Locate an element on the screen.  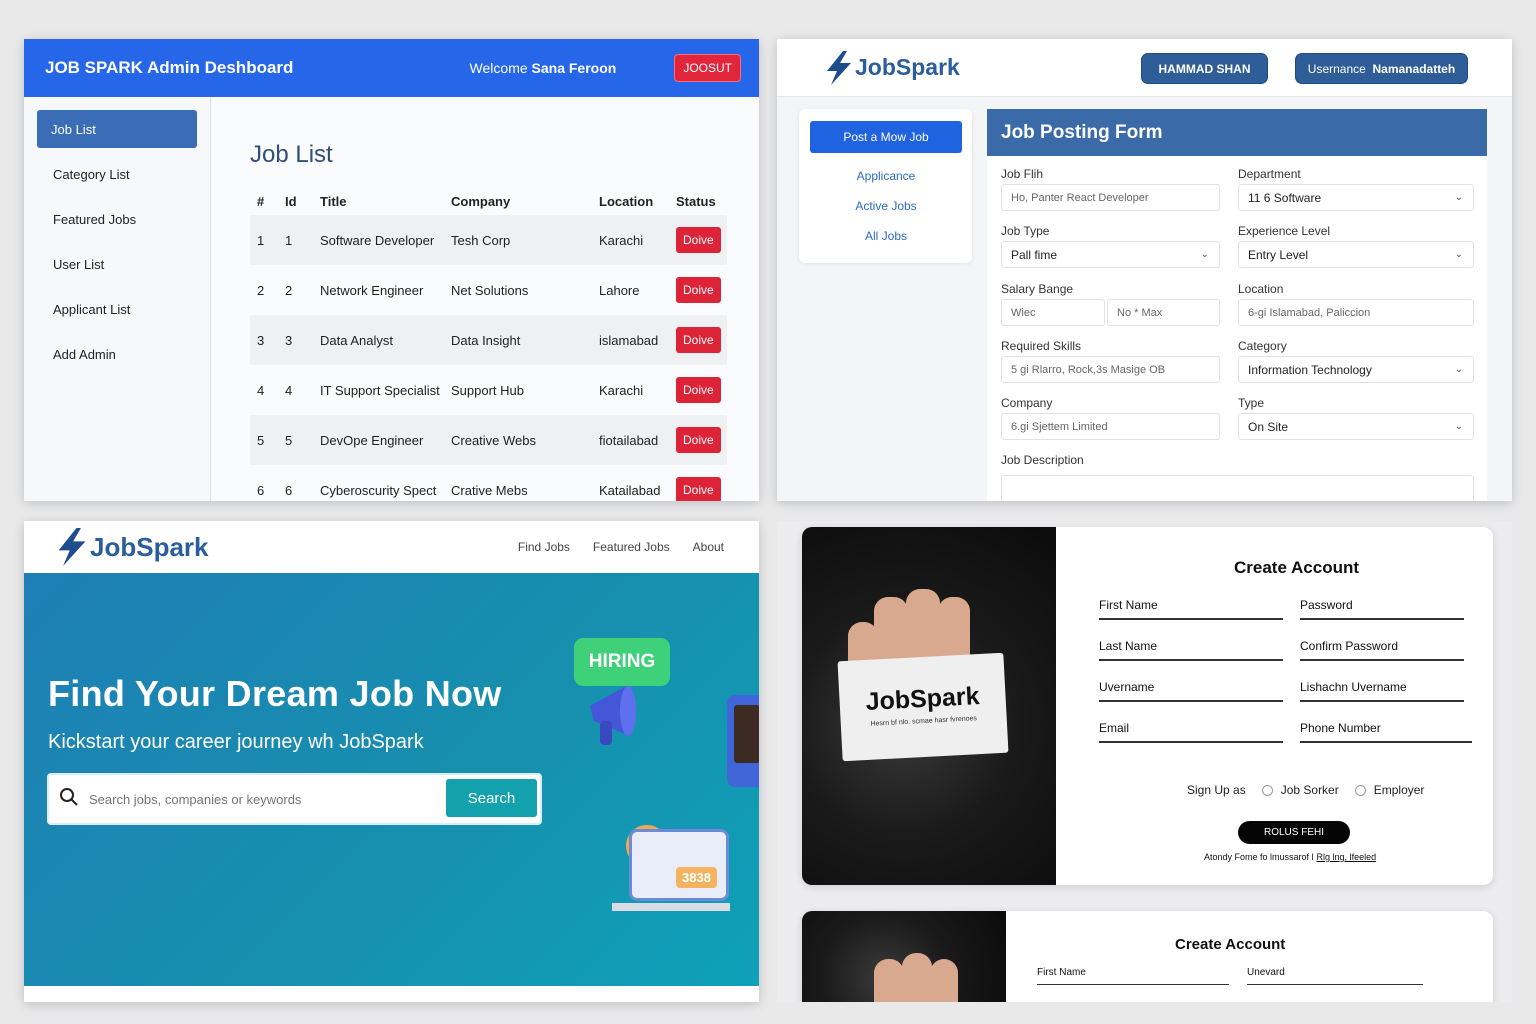
company-input: 6.gi Sjettem Limited is located at coordinates (1110, 426).